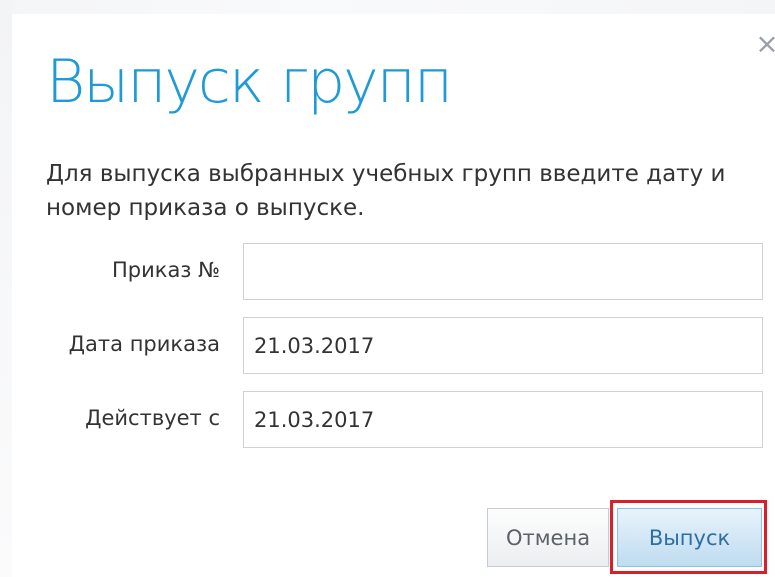 Image resolution: width=775 pixels, height=577 pixels. What do you see at coordinates (503, 345) in the screenshot?
I see `order-date-input` at bounding box center [503, 345].